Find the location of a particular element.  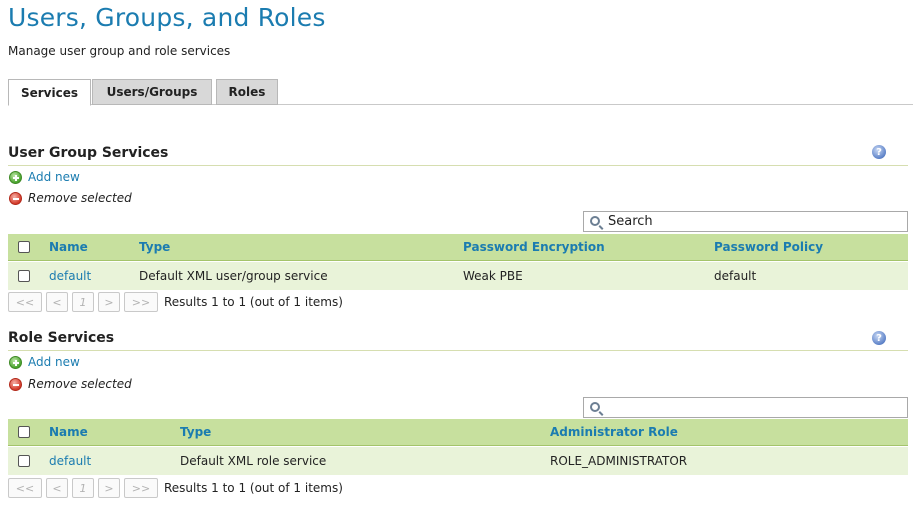

tab-users-groups: Users/Groups is located at coordinates (152, 92).